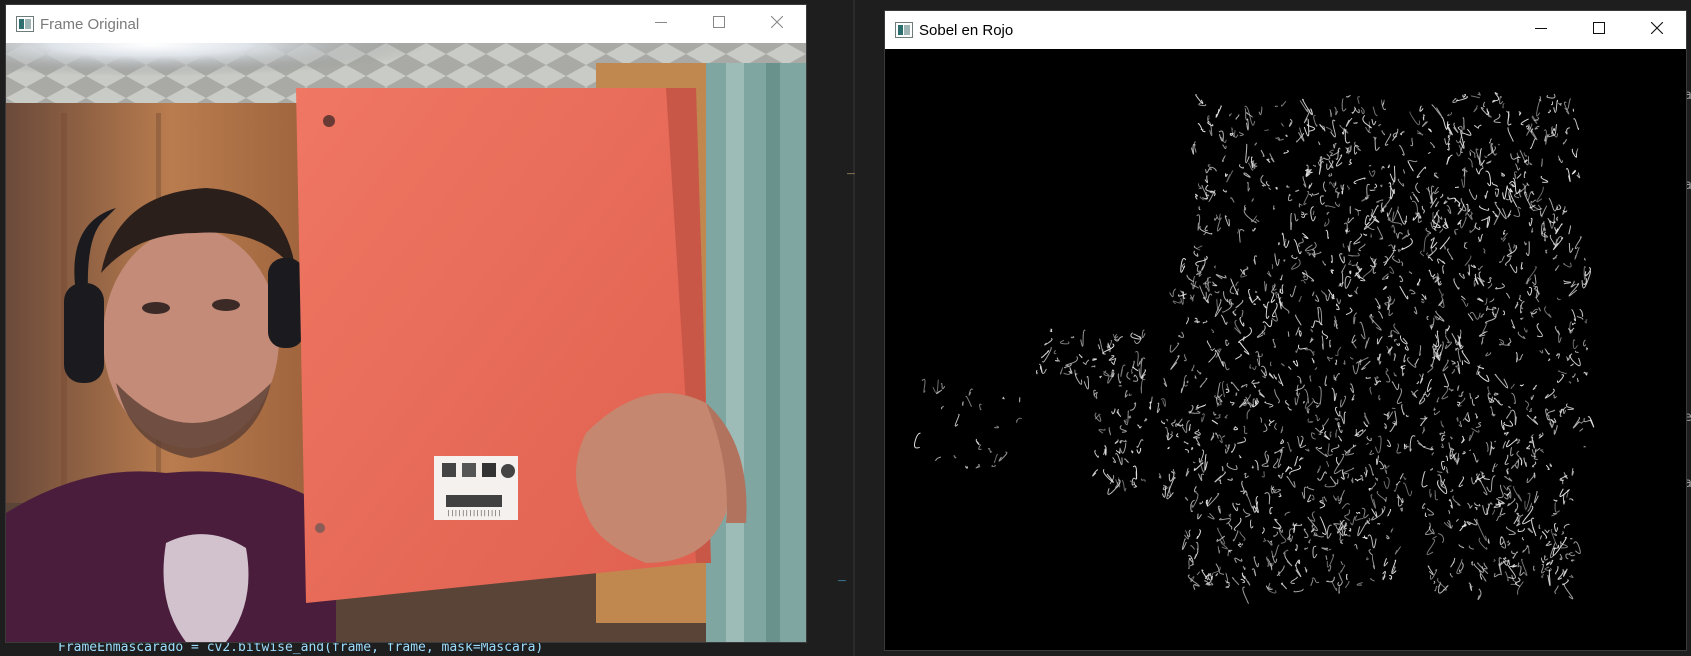 This screenshot has height=656, width=1691. I want to click on window-titlebar: Frame Original, so click(406, 24).